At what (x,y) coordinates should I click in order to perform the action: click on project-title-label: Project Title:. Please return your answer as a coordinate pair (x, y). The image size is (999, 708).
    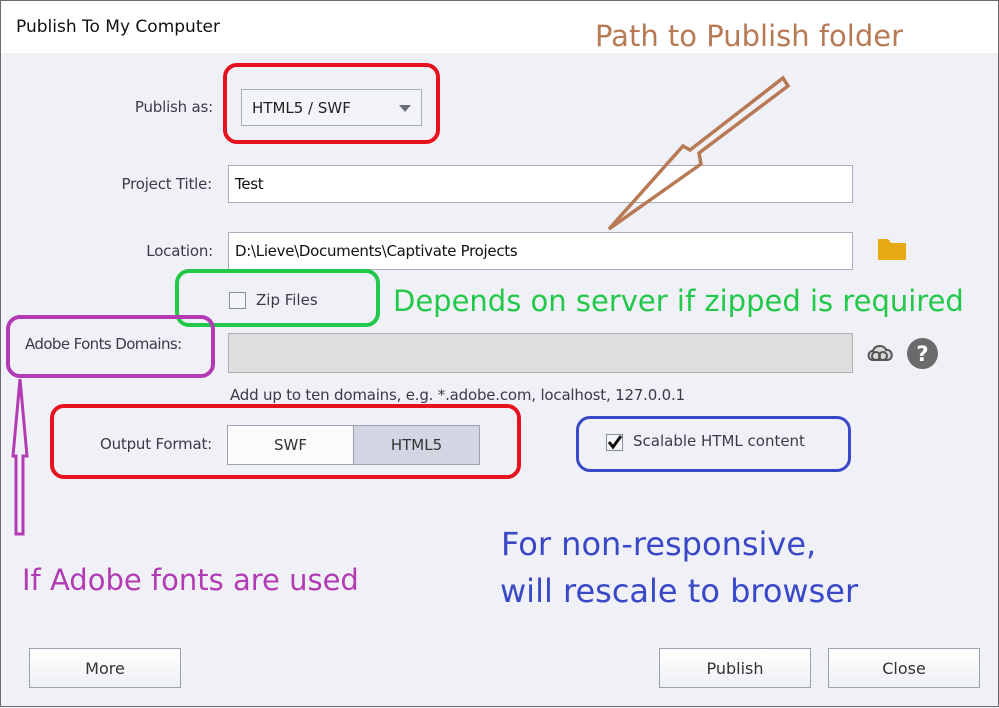
    Looking at the image, I should click on (167, 184).